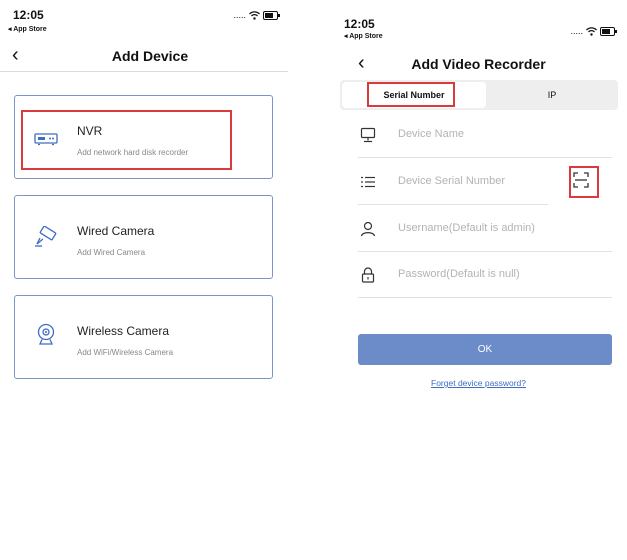 The height and width of the screenshot is (560, 627). Describe the element at coordinates (552, 95) in the screenshot. I see `tab-ip: IP` at that location.